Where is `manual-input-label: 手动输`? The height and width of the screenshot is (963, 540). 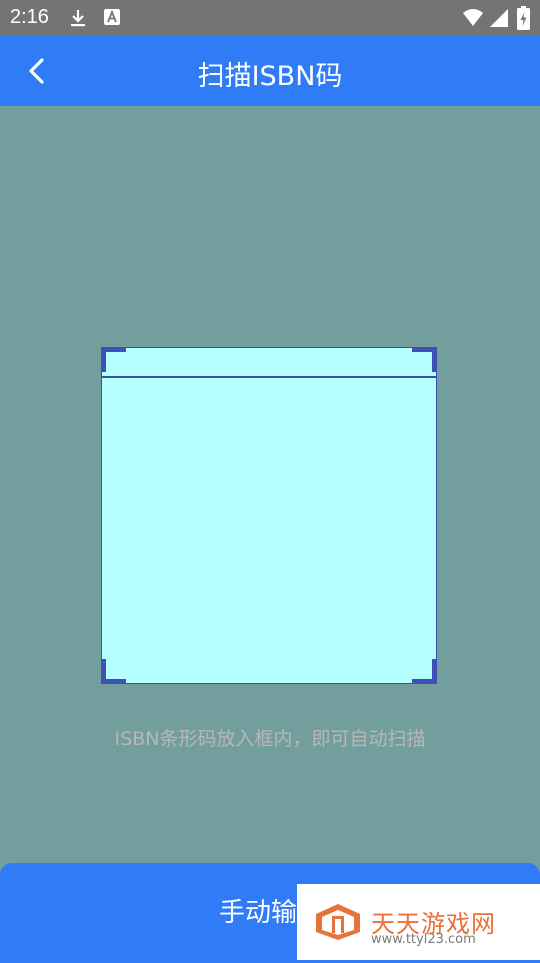
manual-input-label: 手动输 is located at coordinates (257, 913).